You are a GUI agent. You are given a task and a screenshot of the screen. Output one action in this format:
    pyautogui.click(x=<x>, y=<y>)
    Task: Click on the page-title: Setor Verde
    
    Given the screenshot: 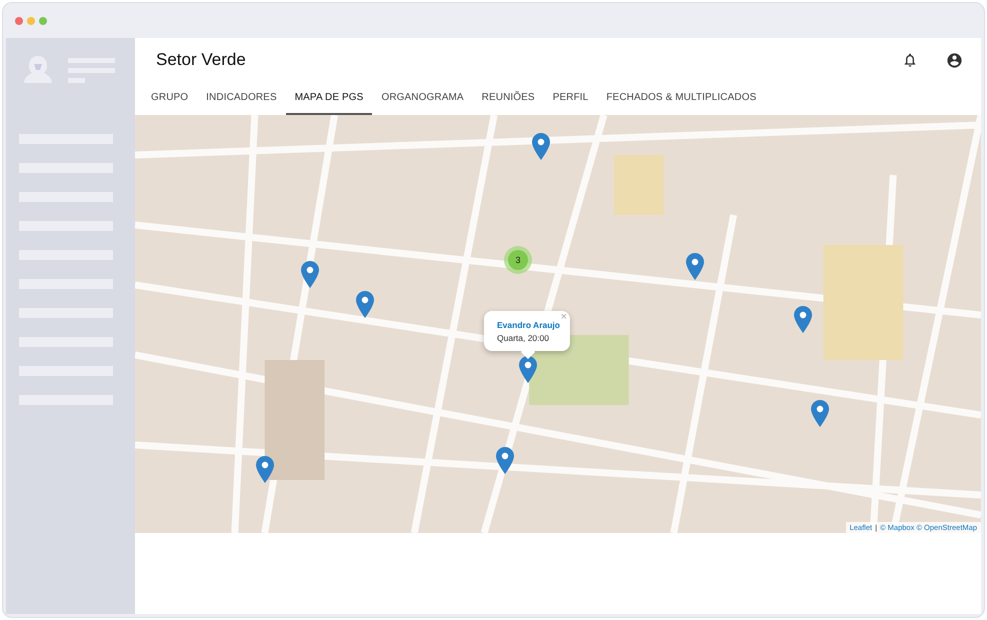 What is the action you would take?
    pyautogui.click(x=201, y=60)
    